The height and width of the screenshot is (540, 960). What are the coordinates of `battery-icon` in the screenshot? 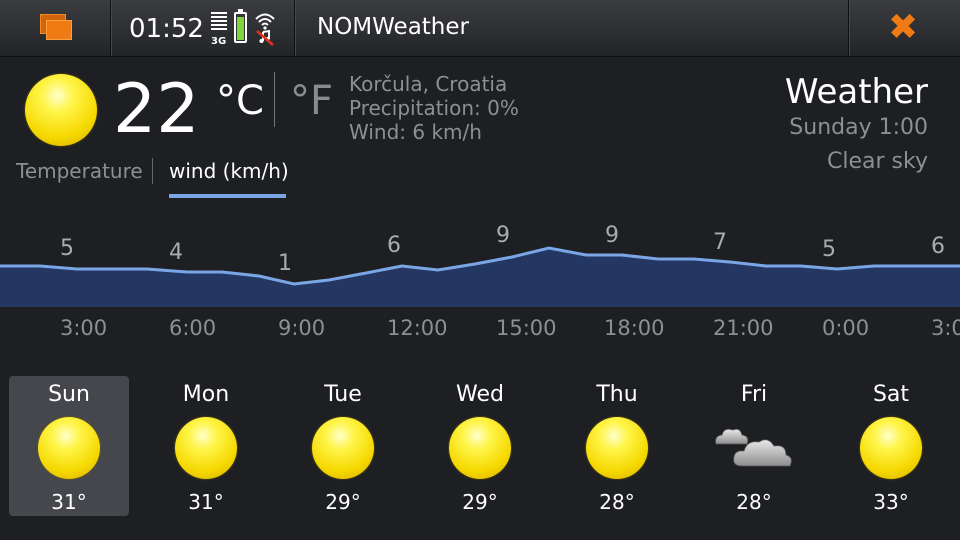 It's located at (240, 26).